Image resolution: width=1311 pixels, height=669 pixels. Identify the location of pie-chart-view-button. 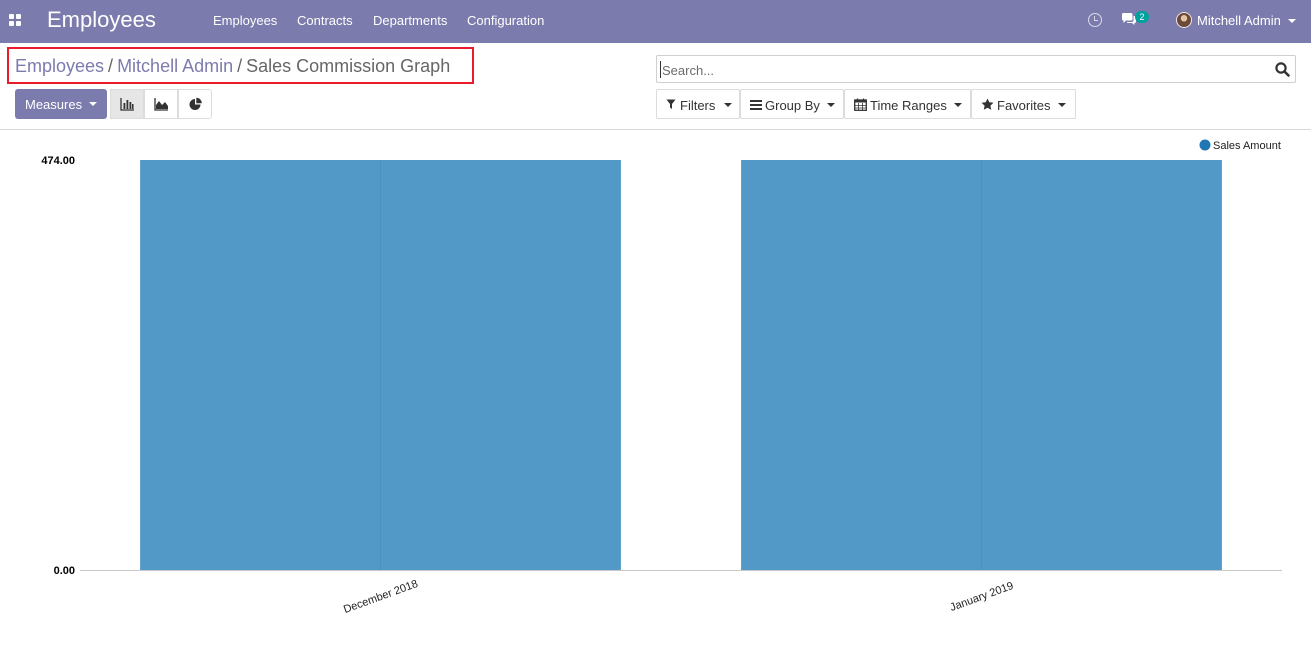
(195, 104).